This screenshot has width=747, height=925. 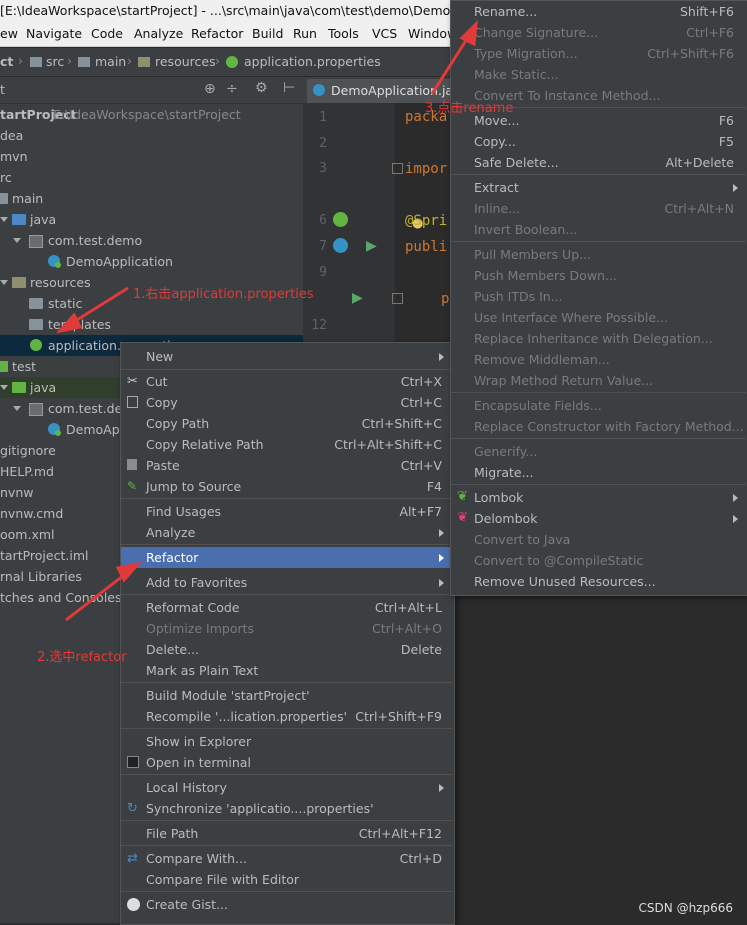 I want to click on annotation-step-2: 2.选中refactor, so click(x=82, y=657).